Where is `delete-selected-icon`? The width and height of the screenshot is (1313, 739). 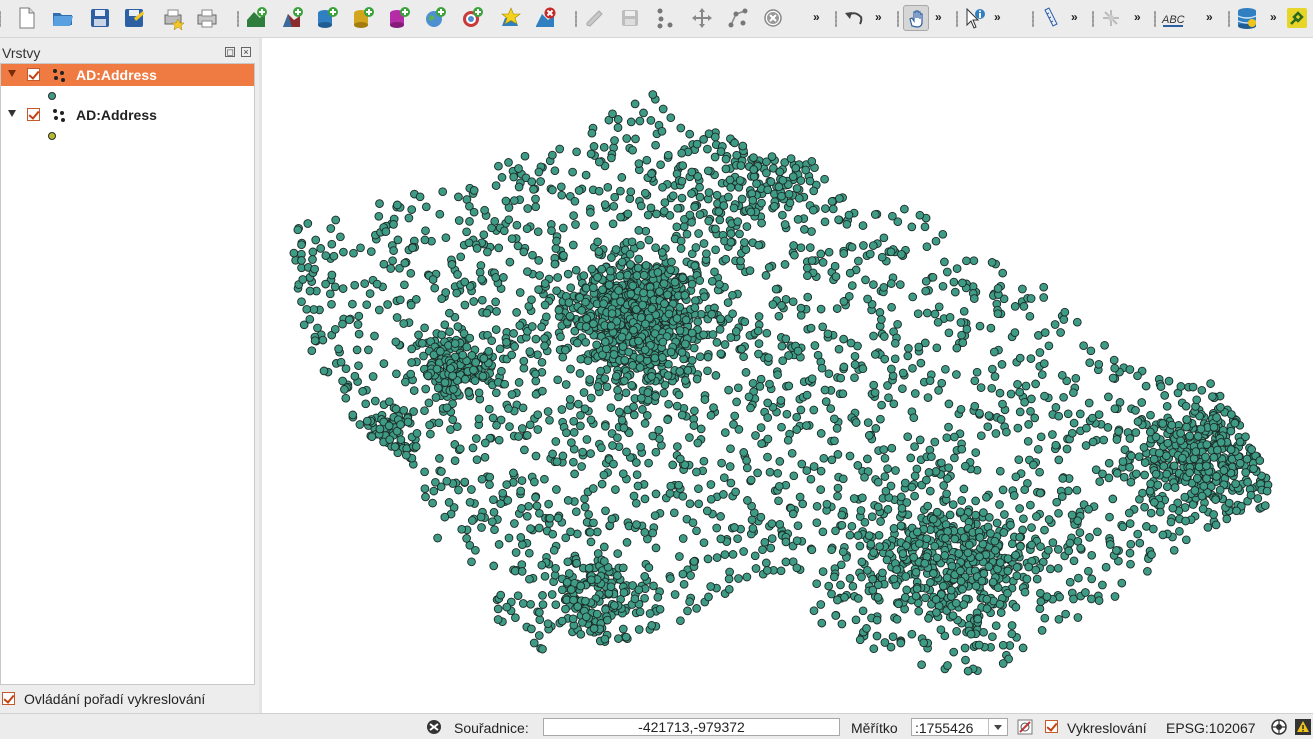
delete-selected-icon is located at coordinates (773, 18).